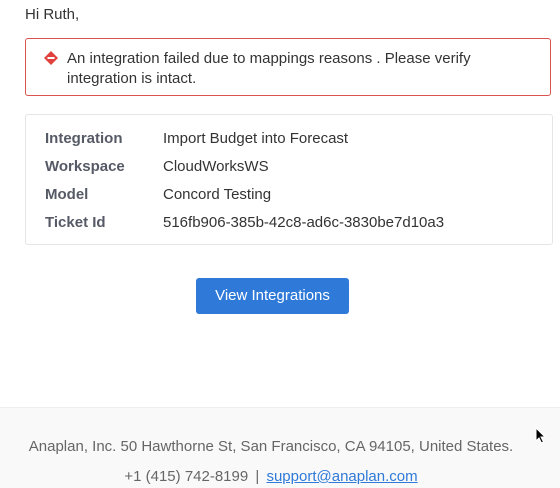 The image size is (560, 488). Describe the element at coordinates (216, 166) in the screenshot. I see `detail-value: CloudWorksWS` at that location.